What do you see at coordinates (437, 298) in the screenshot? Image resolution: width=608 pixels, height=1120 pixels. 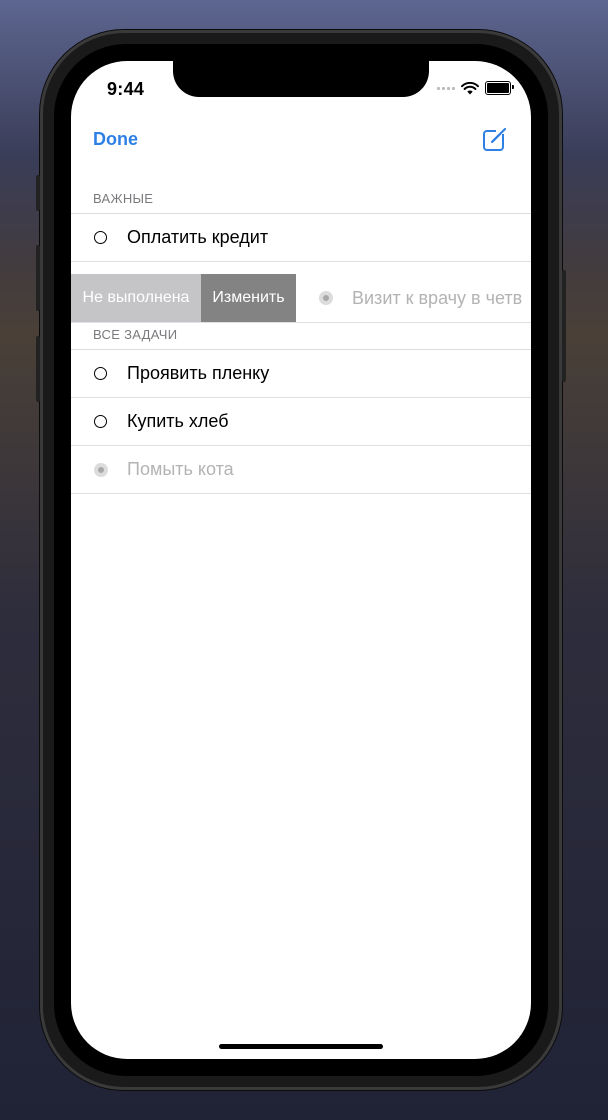 I see `task-title: Визит к врачу в четв` at bounding box center [437, 298].